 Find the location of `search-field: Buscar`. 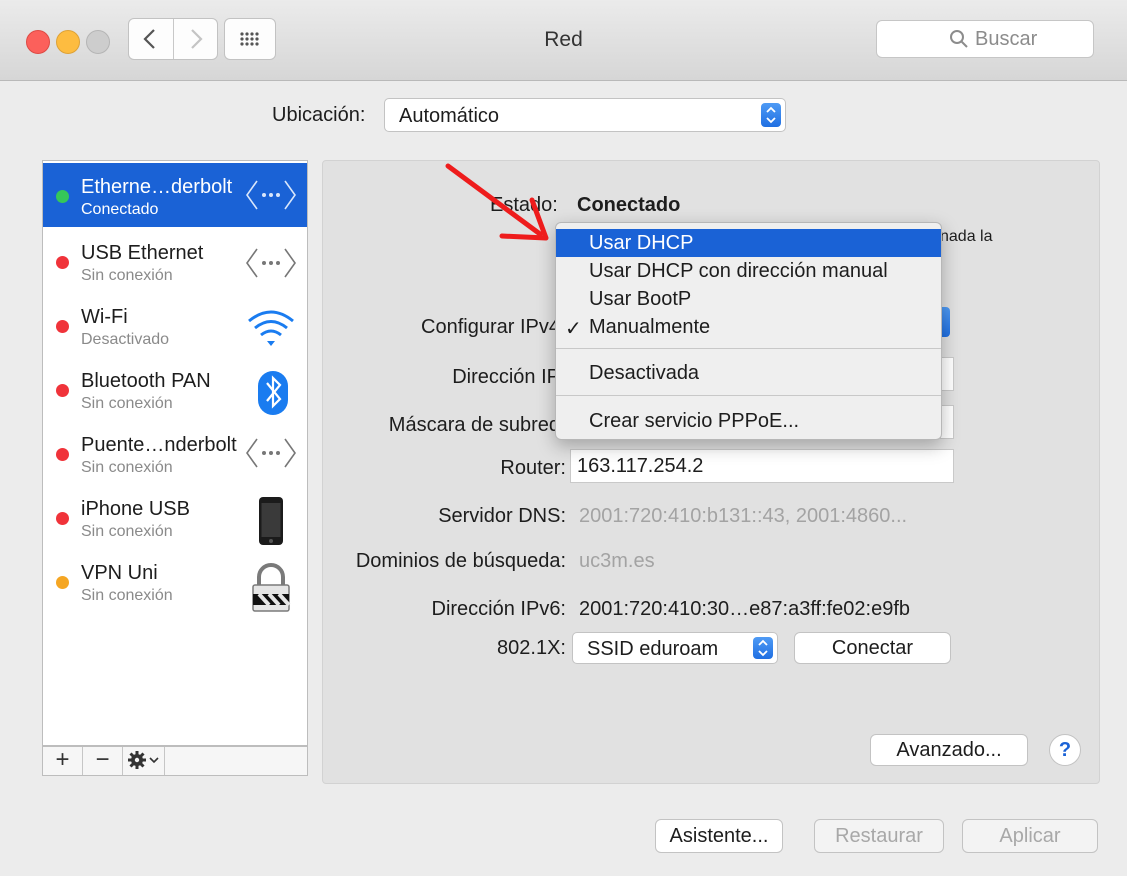

search-field: Buscar is located at coordinates (985, 39).